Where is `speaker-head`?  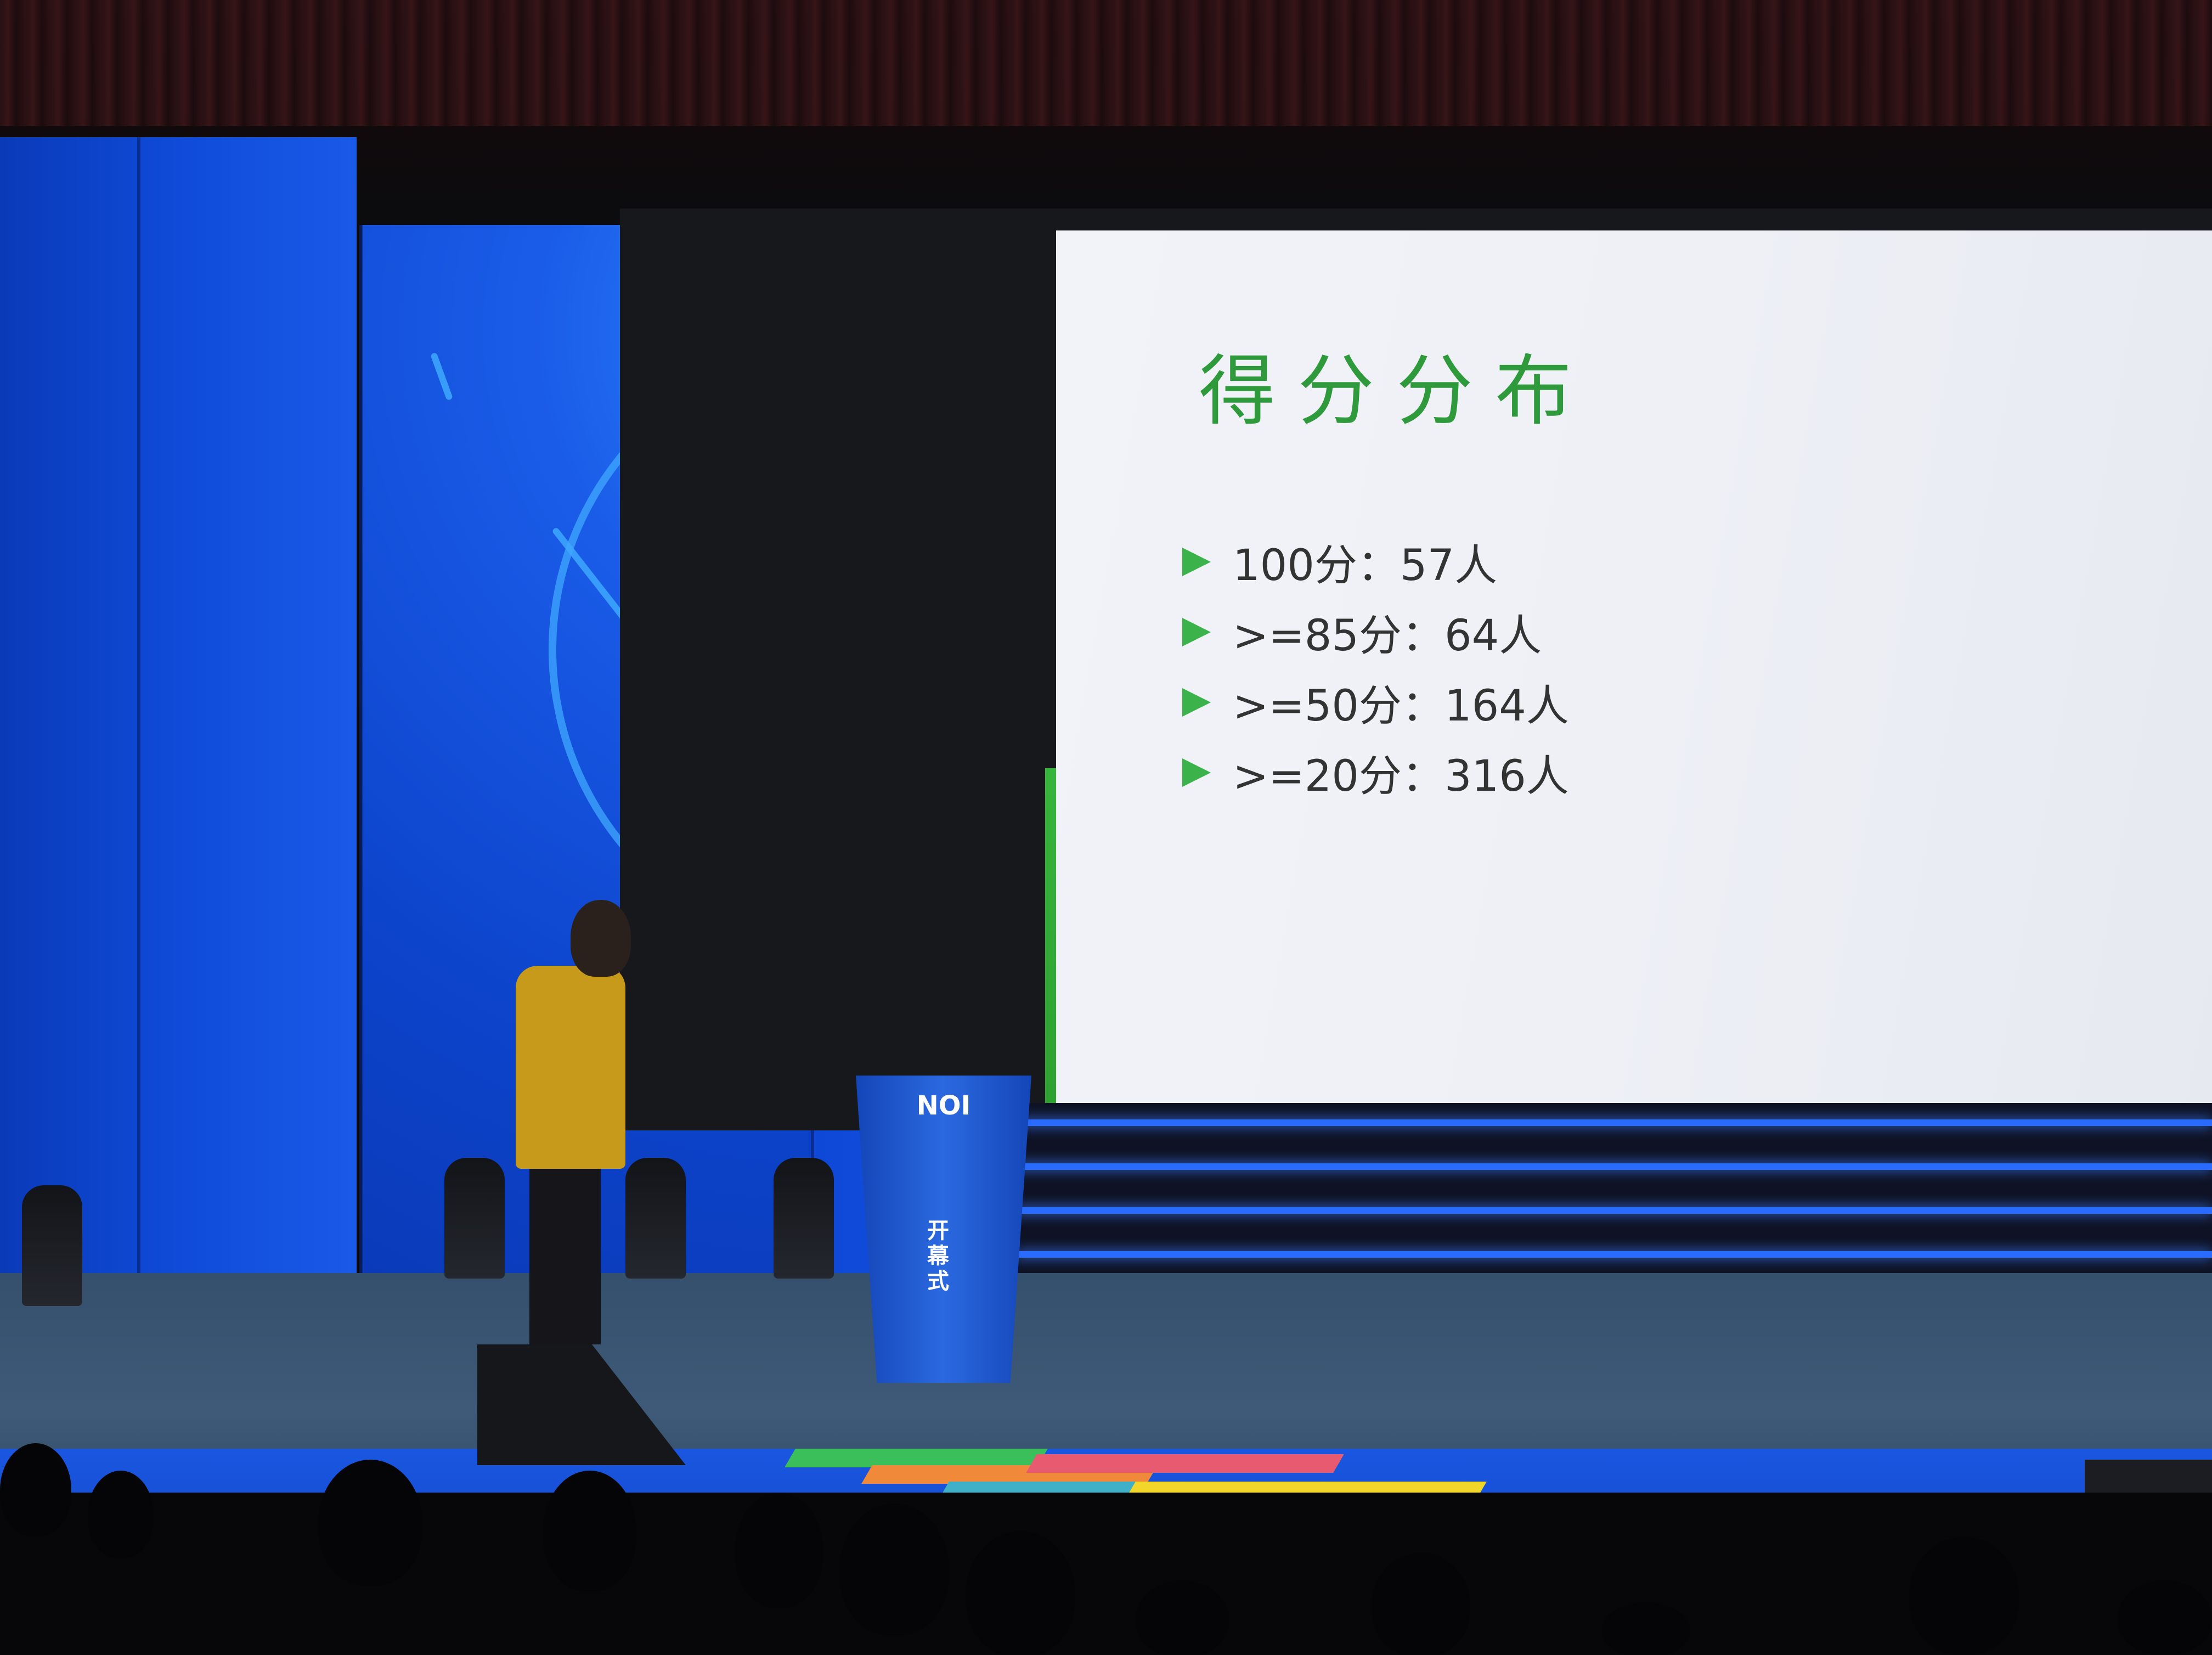
speaker-head is located at coordinates (601, 938).